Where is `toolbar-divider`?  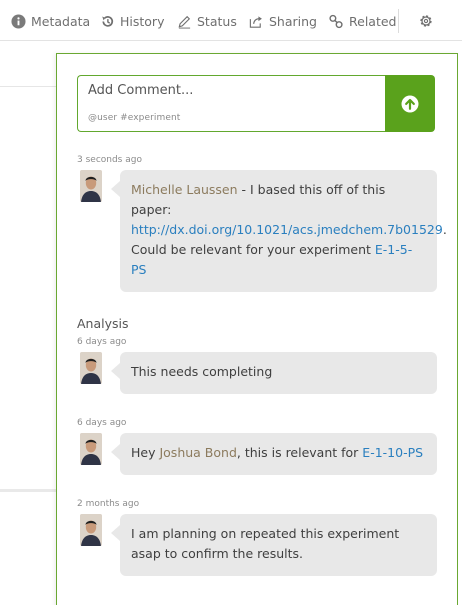
toolbar-divider is located at coordinates (398, 21).